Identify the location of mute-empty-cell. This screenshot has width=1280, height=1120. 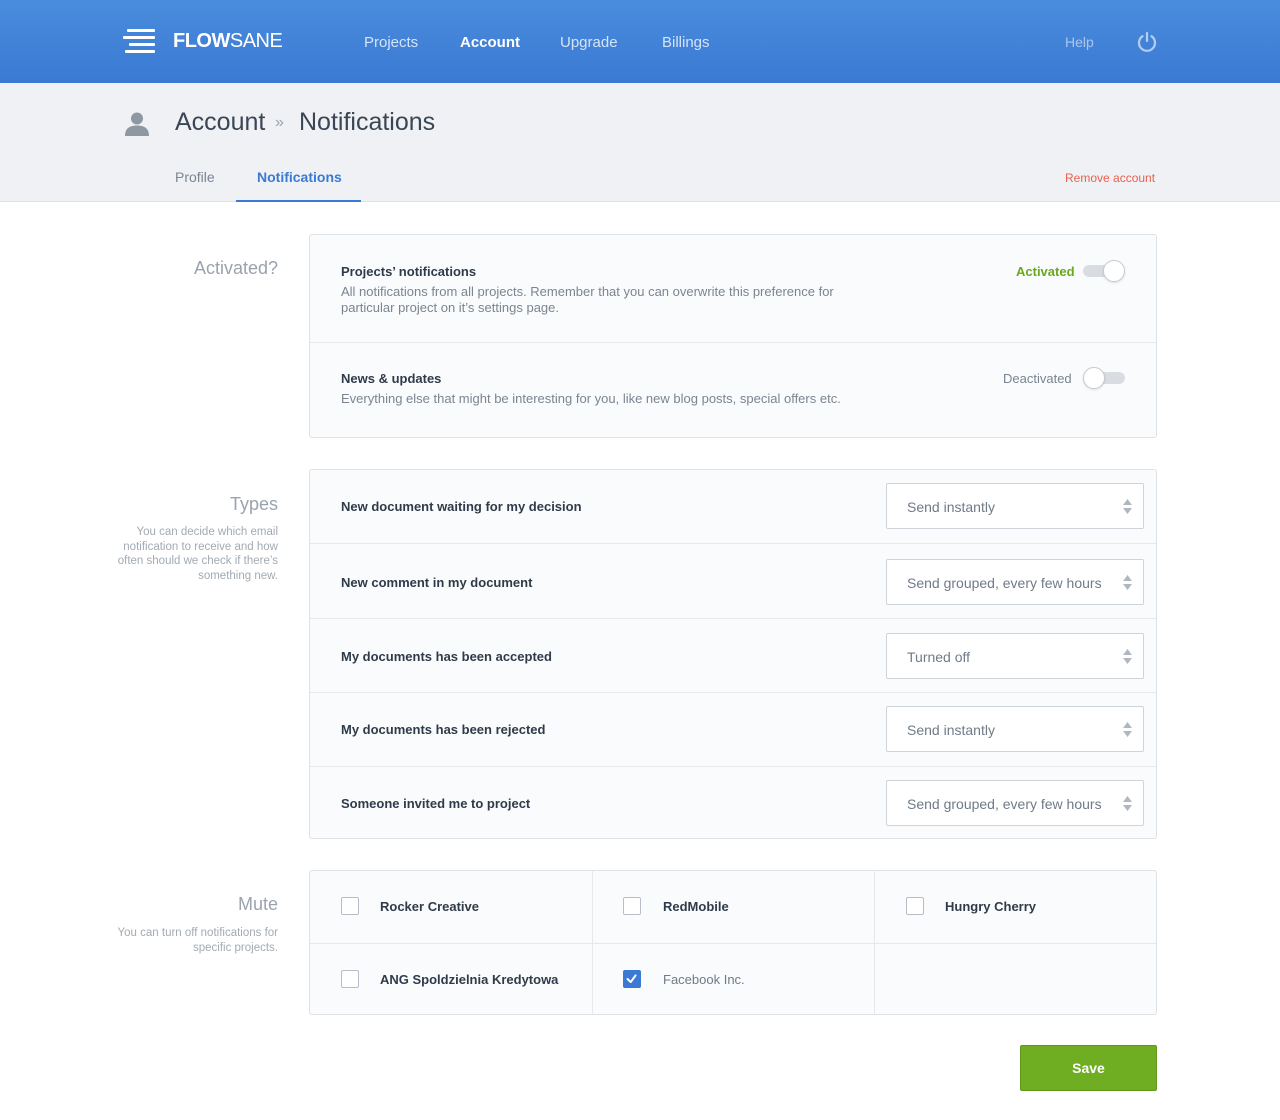
(1015, 978).